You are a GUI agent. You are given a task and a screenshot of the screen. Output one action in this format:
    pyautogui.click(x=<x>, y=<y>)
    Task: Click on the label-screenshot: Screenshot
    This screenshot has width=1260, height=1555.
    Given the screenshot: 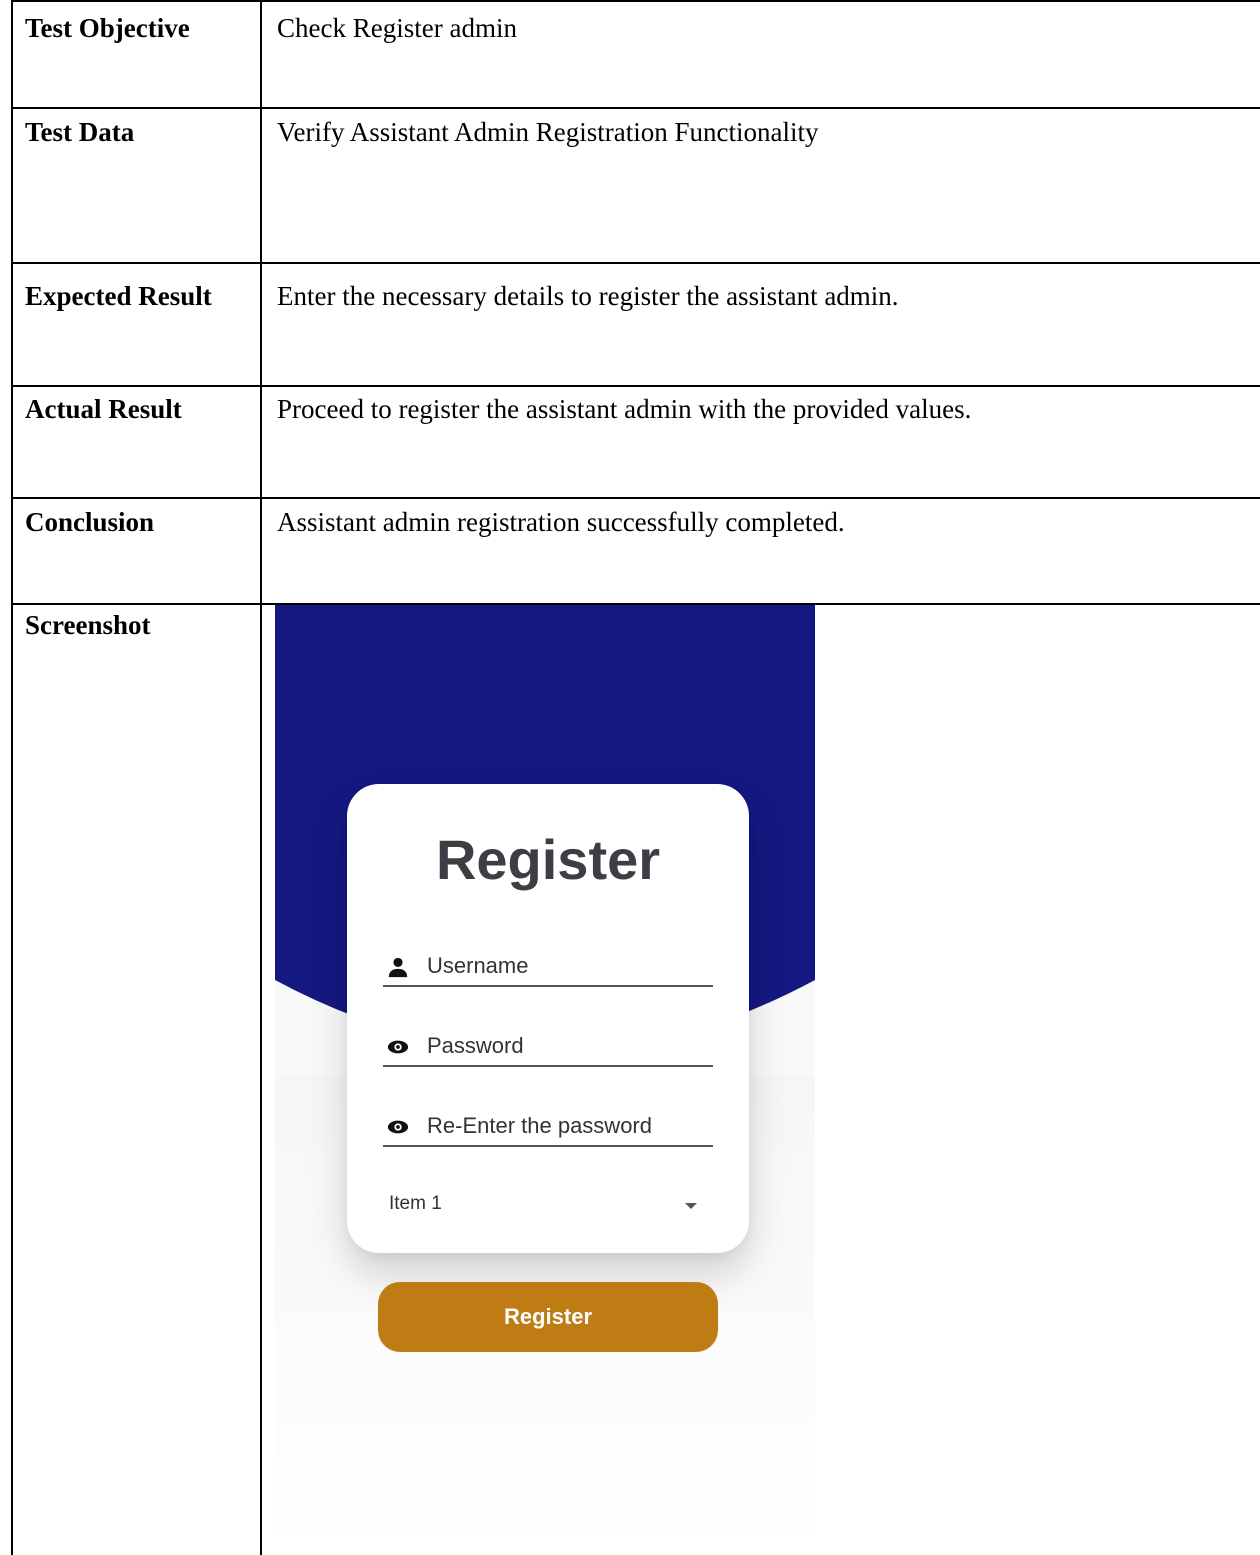 What is the action you would take?
    pyautogui.click(x=88, y=625)
    